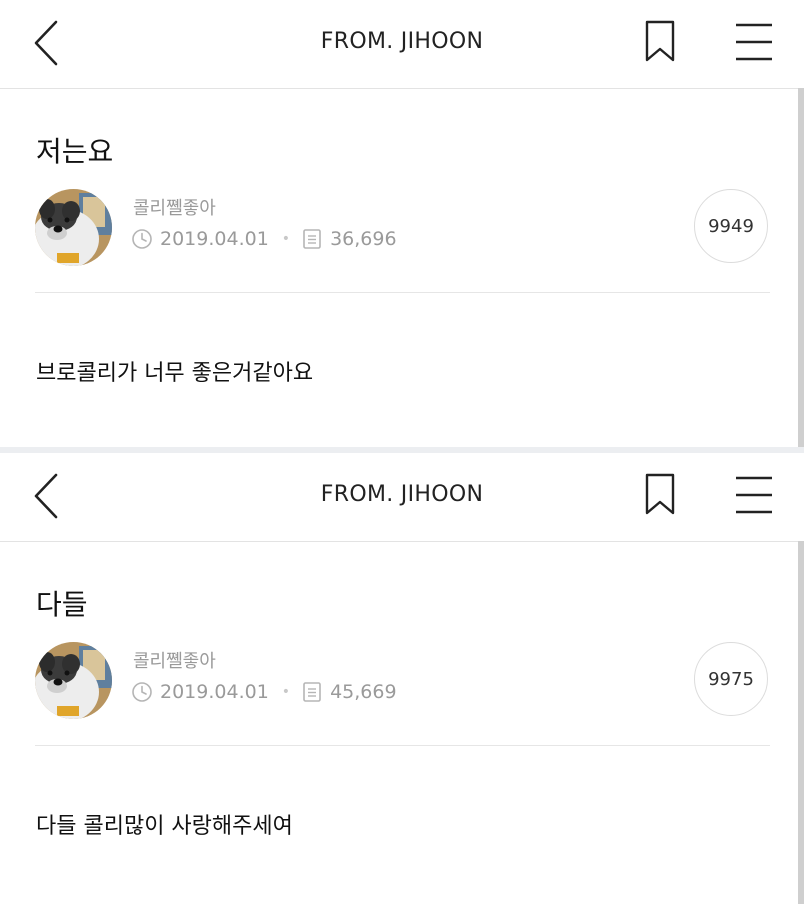  I want to click on like-count-button: 9975, so click(731, 679).